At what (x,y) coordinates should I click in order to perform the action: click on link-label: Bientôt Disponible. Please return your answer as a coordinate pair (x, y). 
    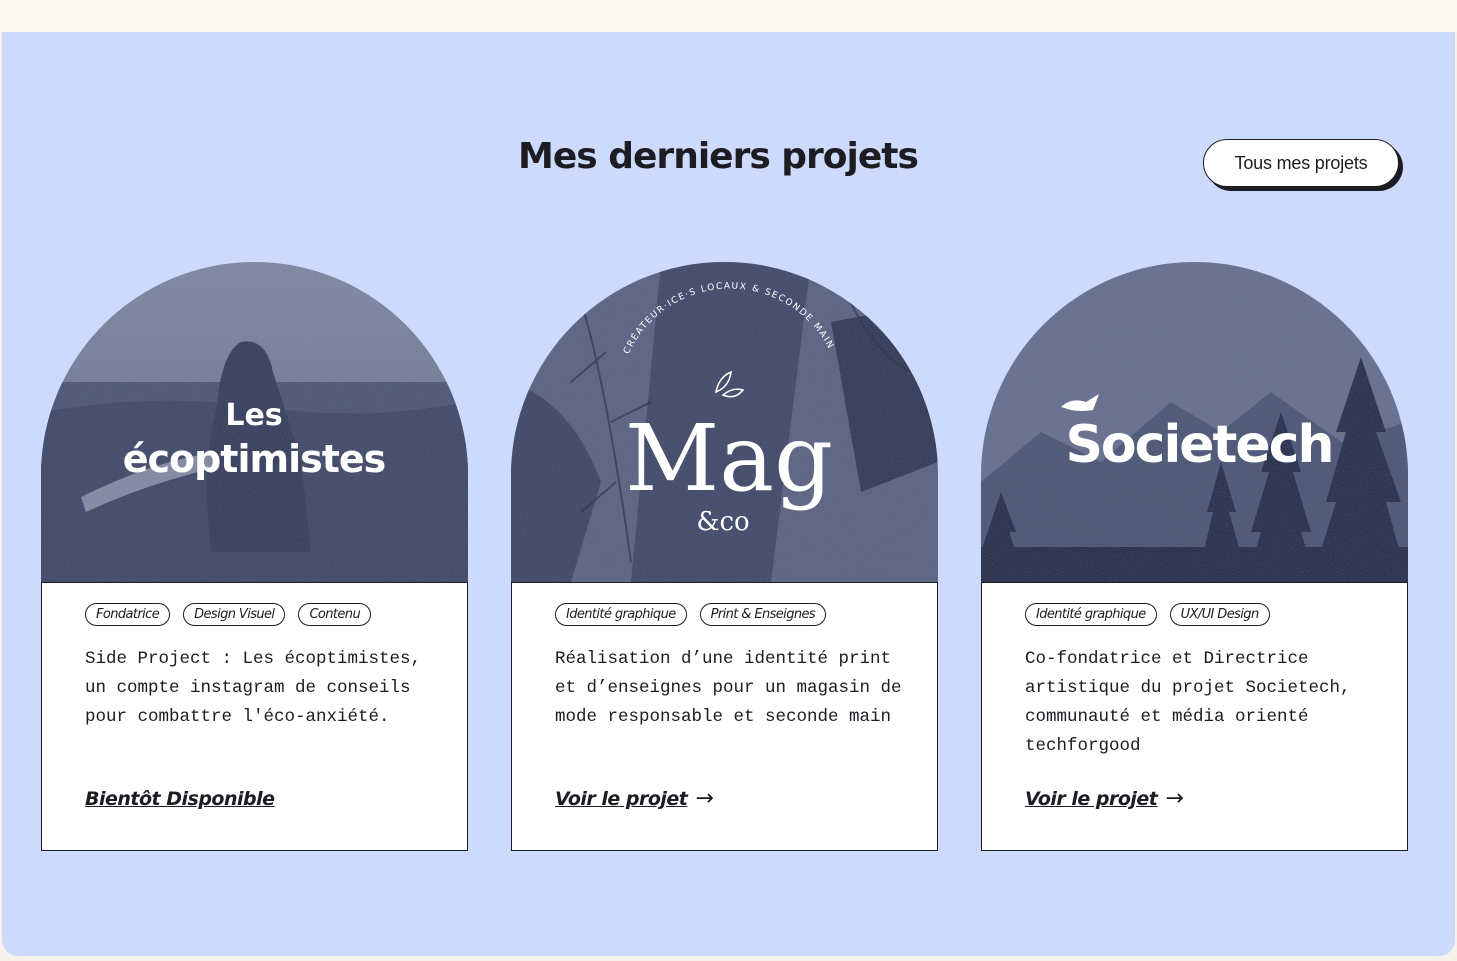
    Looking at the image, I should click on (180, 799).